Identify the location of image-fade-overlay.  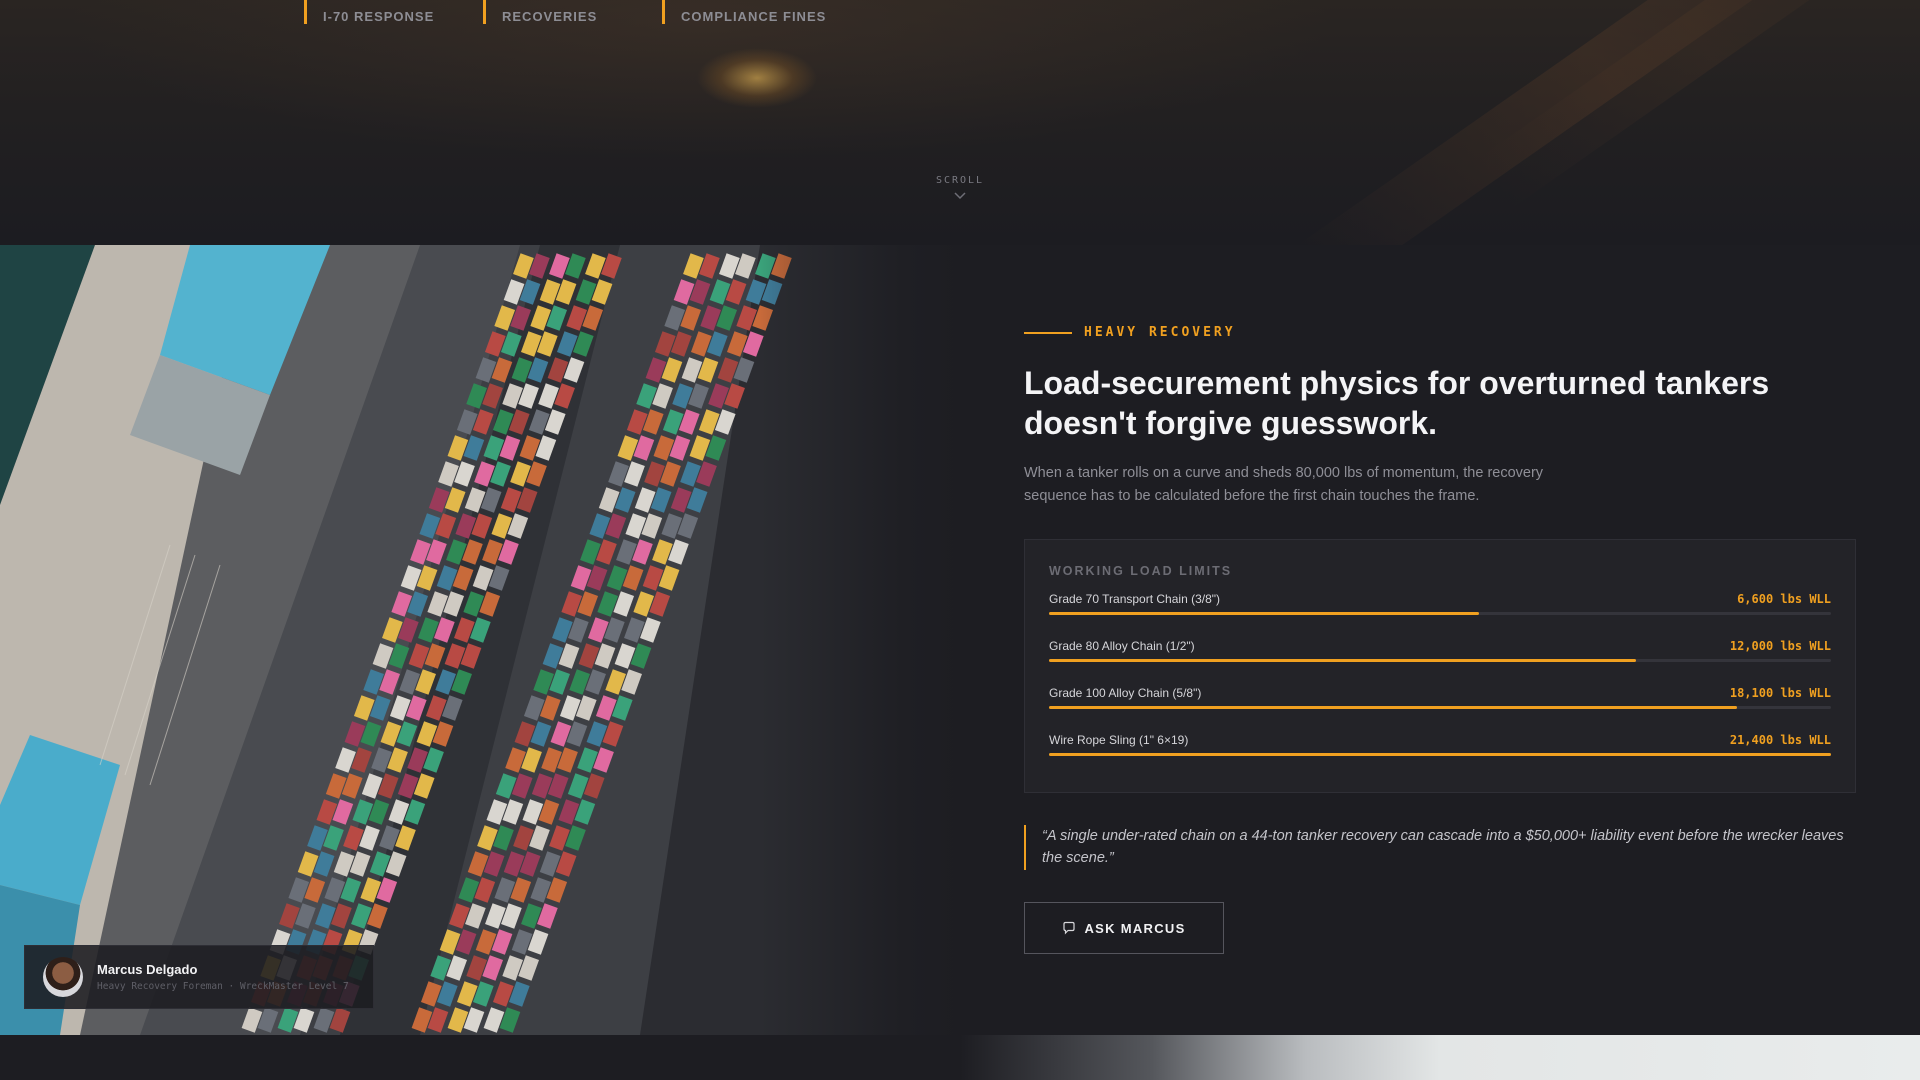
(860, 640).